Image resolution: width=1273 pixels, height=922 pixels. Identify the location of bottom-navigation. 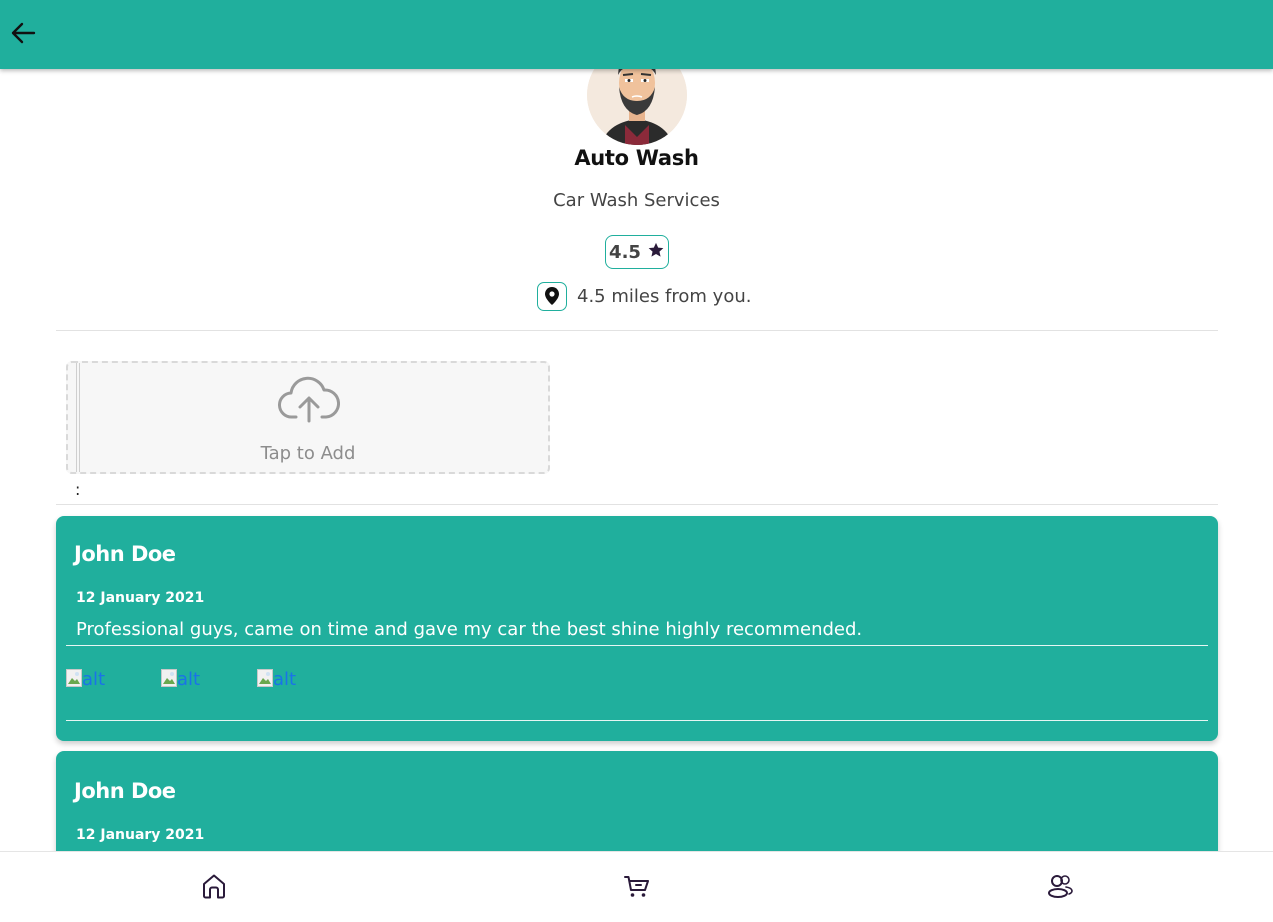
(636, 886).